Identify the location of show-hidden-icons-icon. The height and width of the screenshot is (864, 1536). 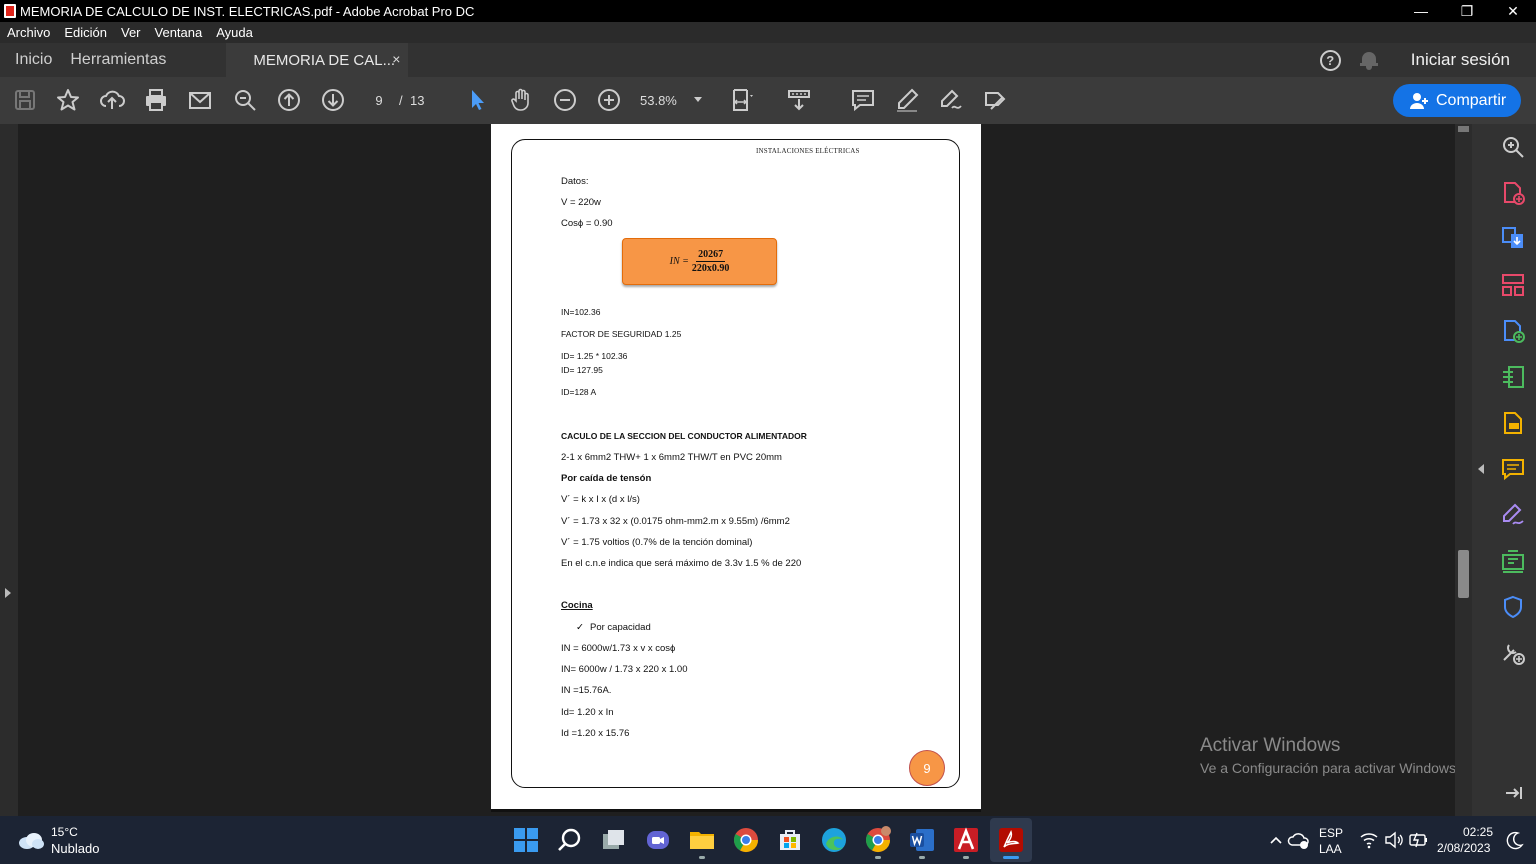
(1272, 840).